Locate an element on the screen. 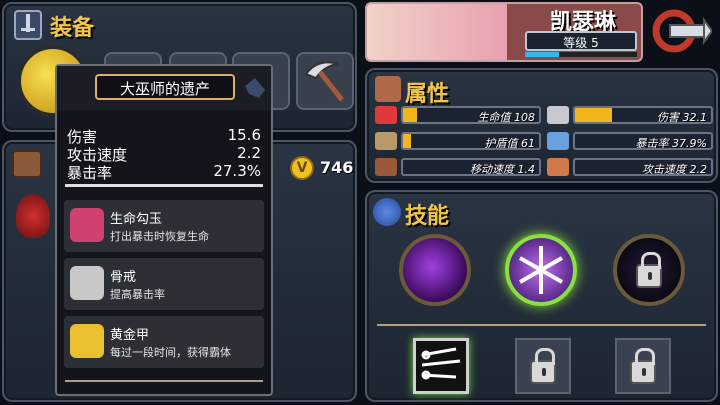 Image resolution: width=720 pixels, height=405 pixels. equipment-slot-scythe is located at coordinates (325, 81).